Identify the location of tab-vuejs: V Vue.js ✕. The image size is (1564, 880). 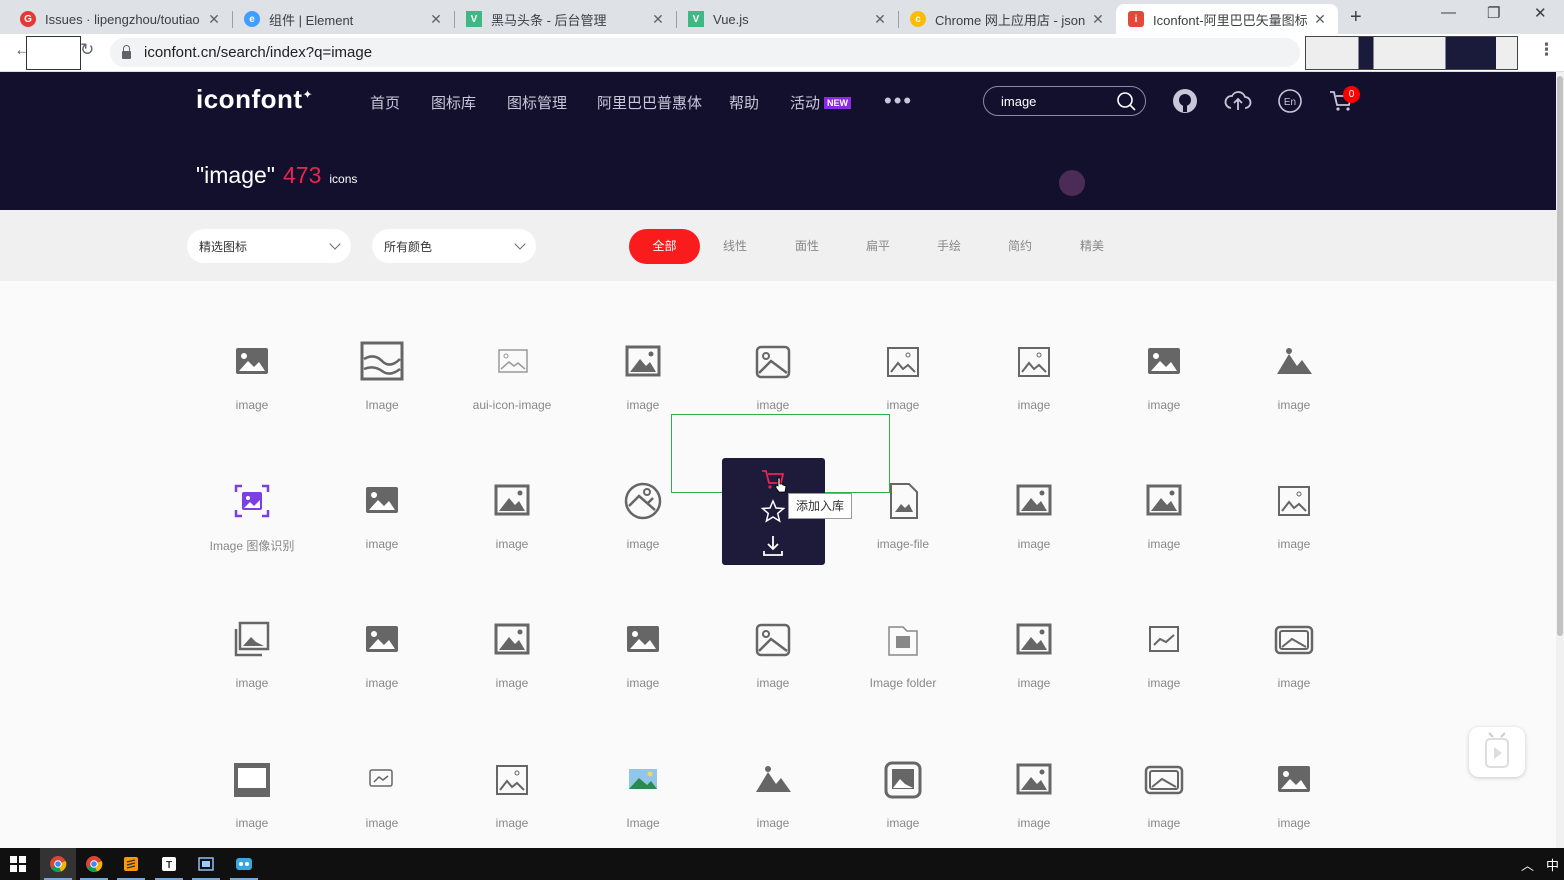
(787, 19).